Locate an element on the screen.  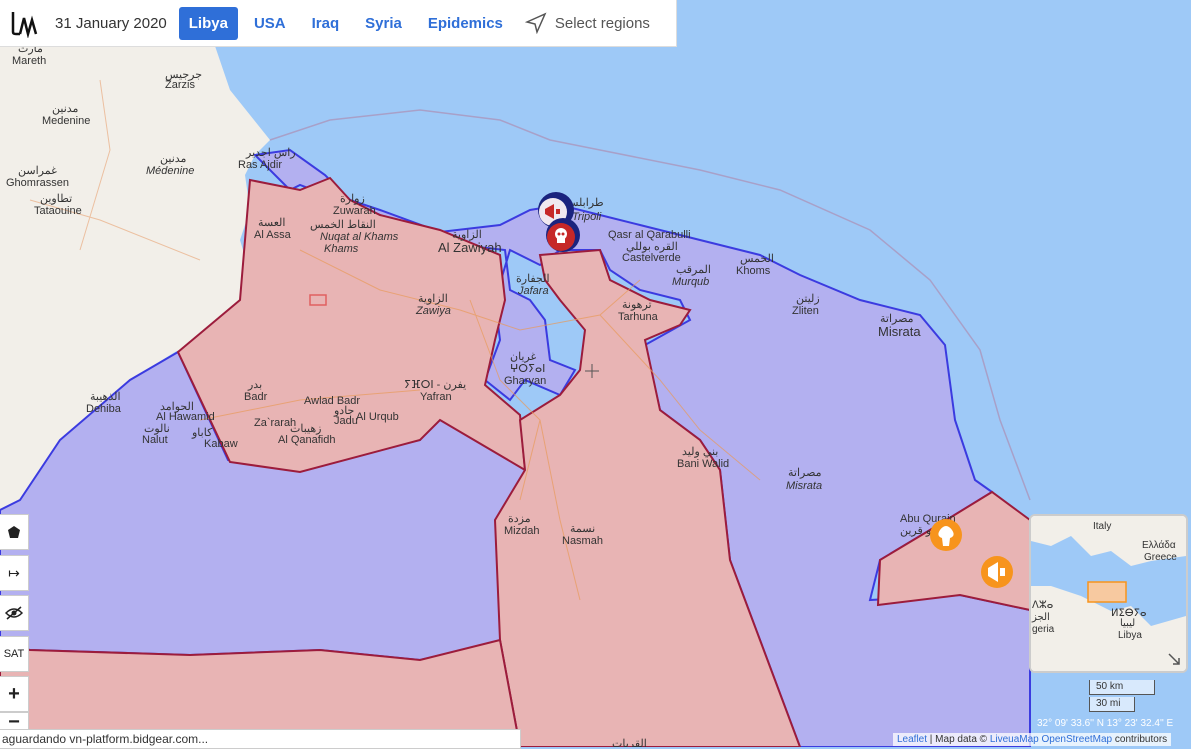
svg-text: النقاط الخمس is located at coordinates (343, 225).